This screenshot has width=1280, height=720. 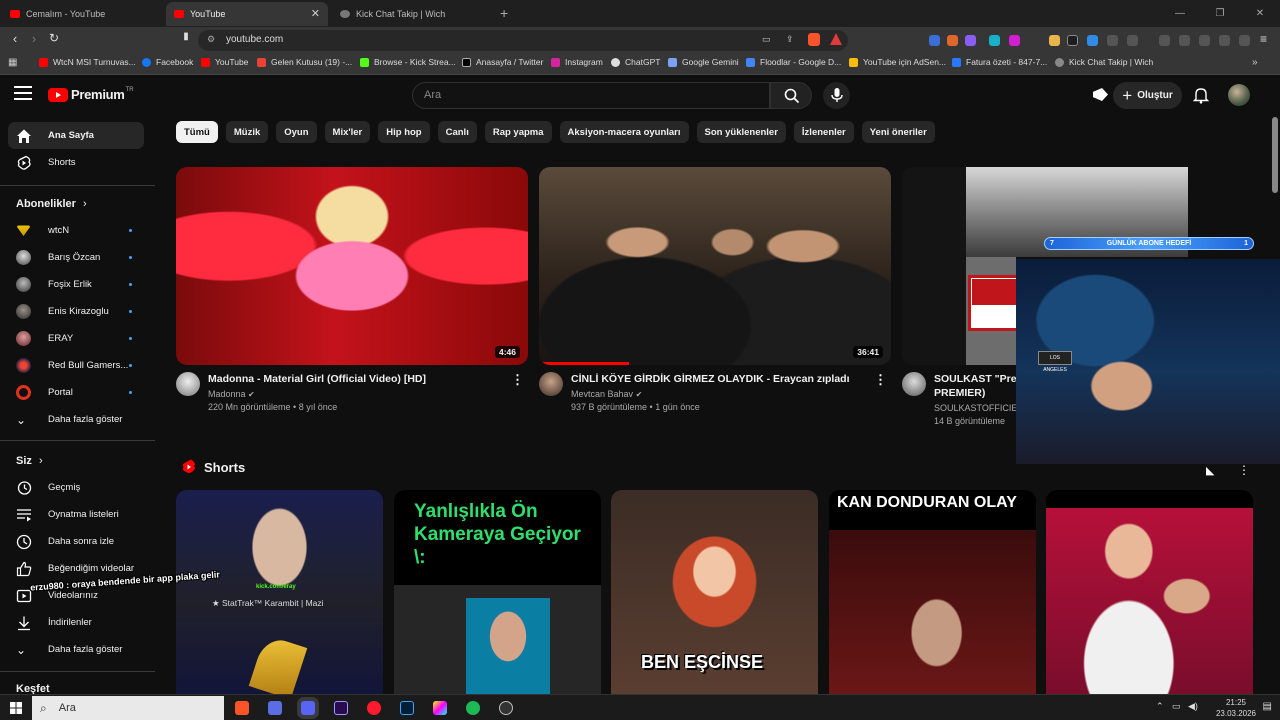 I want to click on bookmark-item: Instagram, so click(x=577, y=62).